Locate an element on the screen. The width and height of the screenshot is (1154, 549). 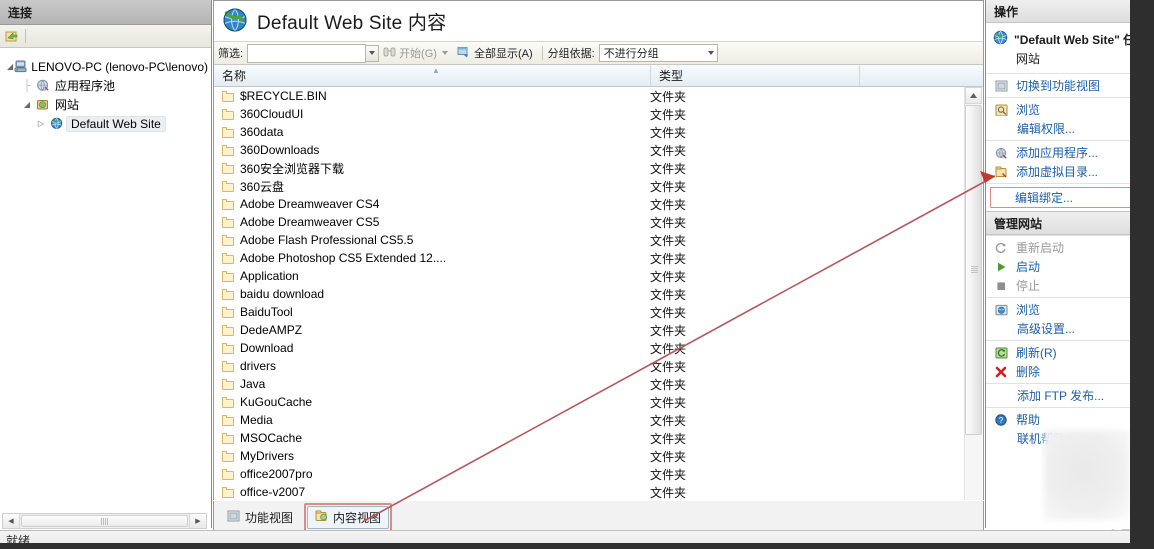
table-row: Adobe Dreamweaver CS5 文件夹 is located at coordinates (587, 222).